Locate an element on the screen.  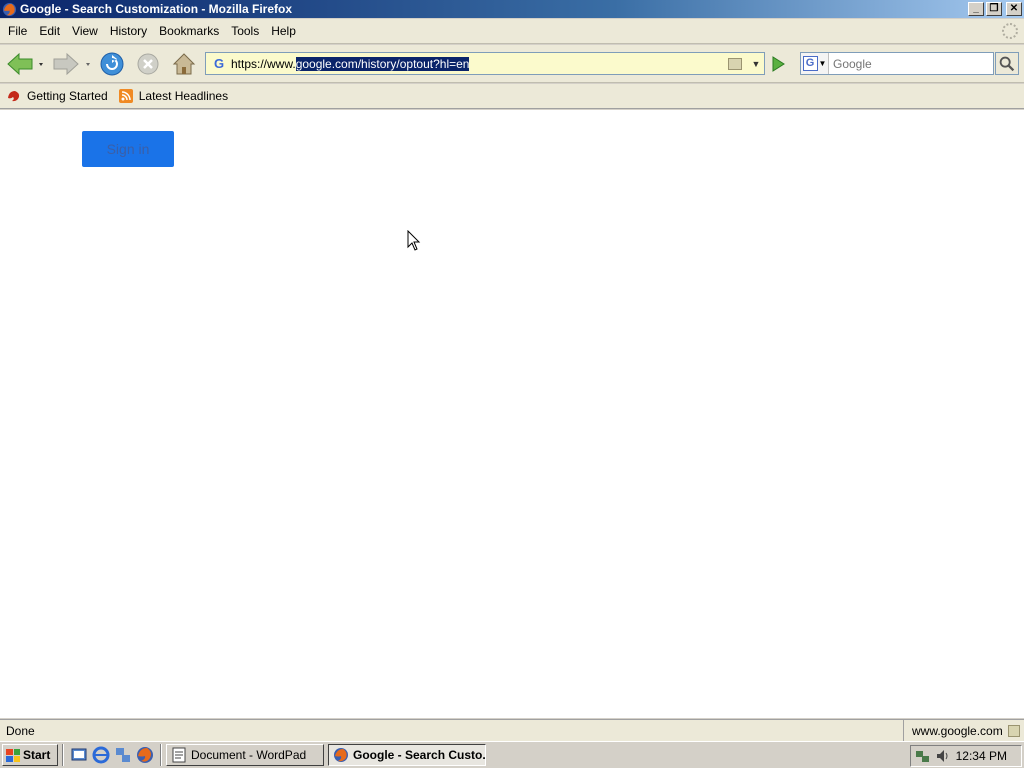
throbber-icon is located at coordinates (1010, 31).